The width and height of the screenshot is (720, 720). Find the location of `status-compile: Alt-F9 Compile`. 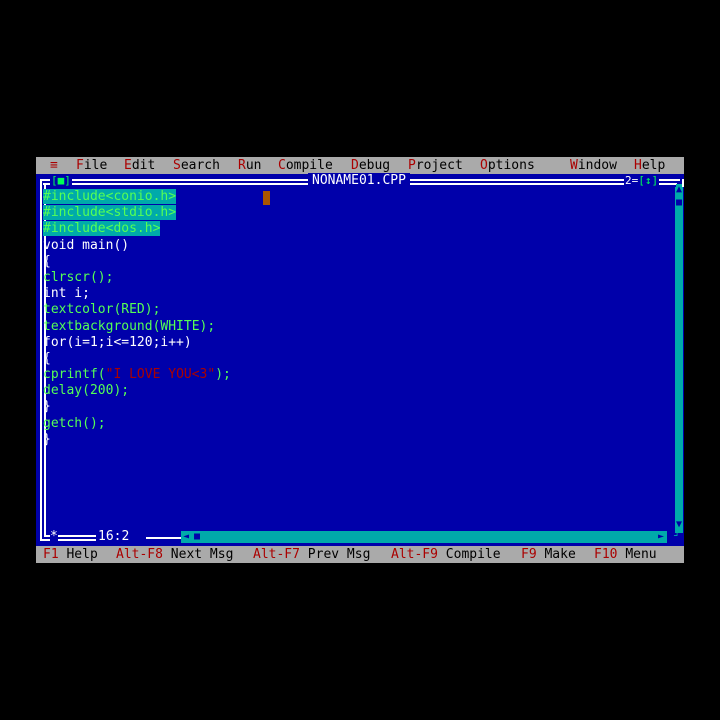

status-compile: Alt-F9 Compile is located at coordinates (446, 554).